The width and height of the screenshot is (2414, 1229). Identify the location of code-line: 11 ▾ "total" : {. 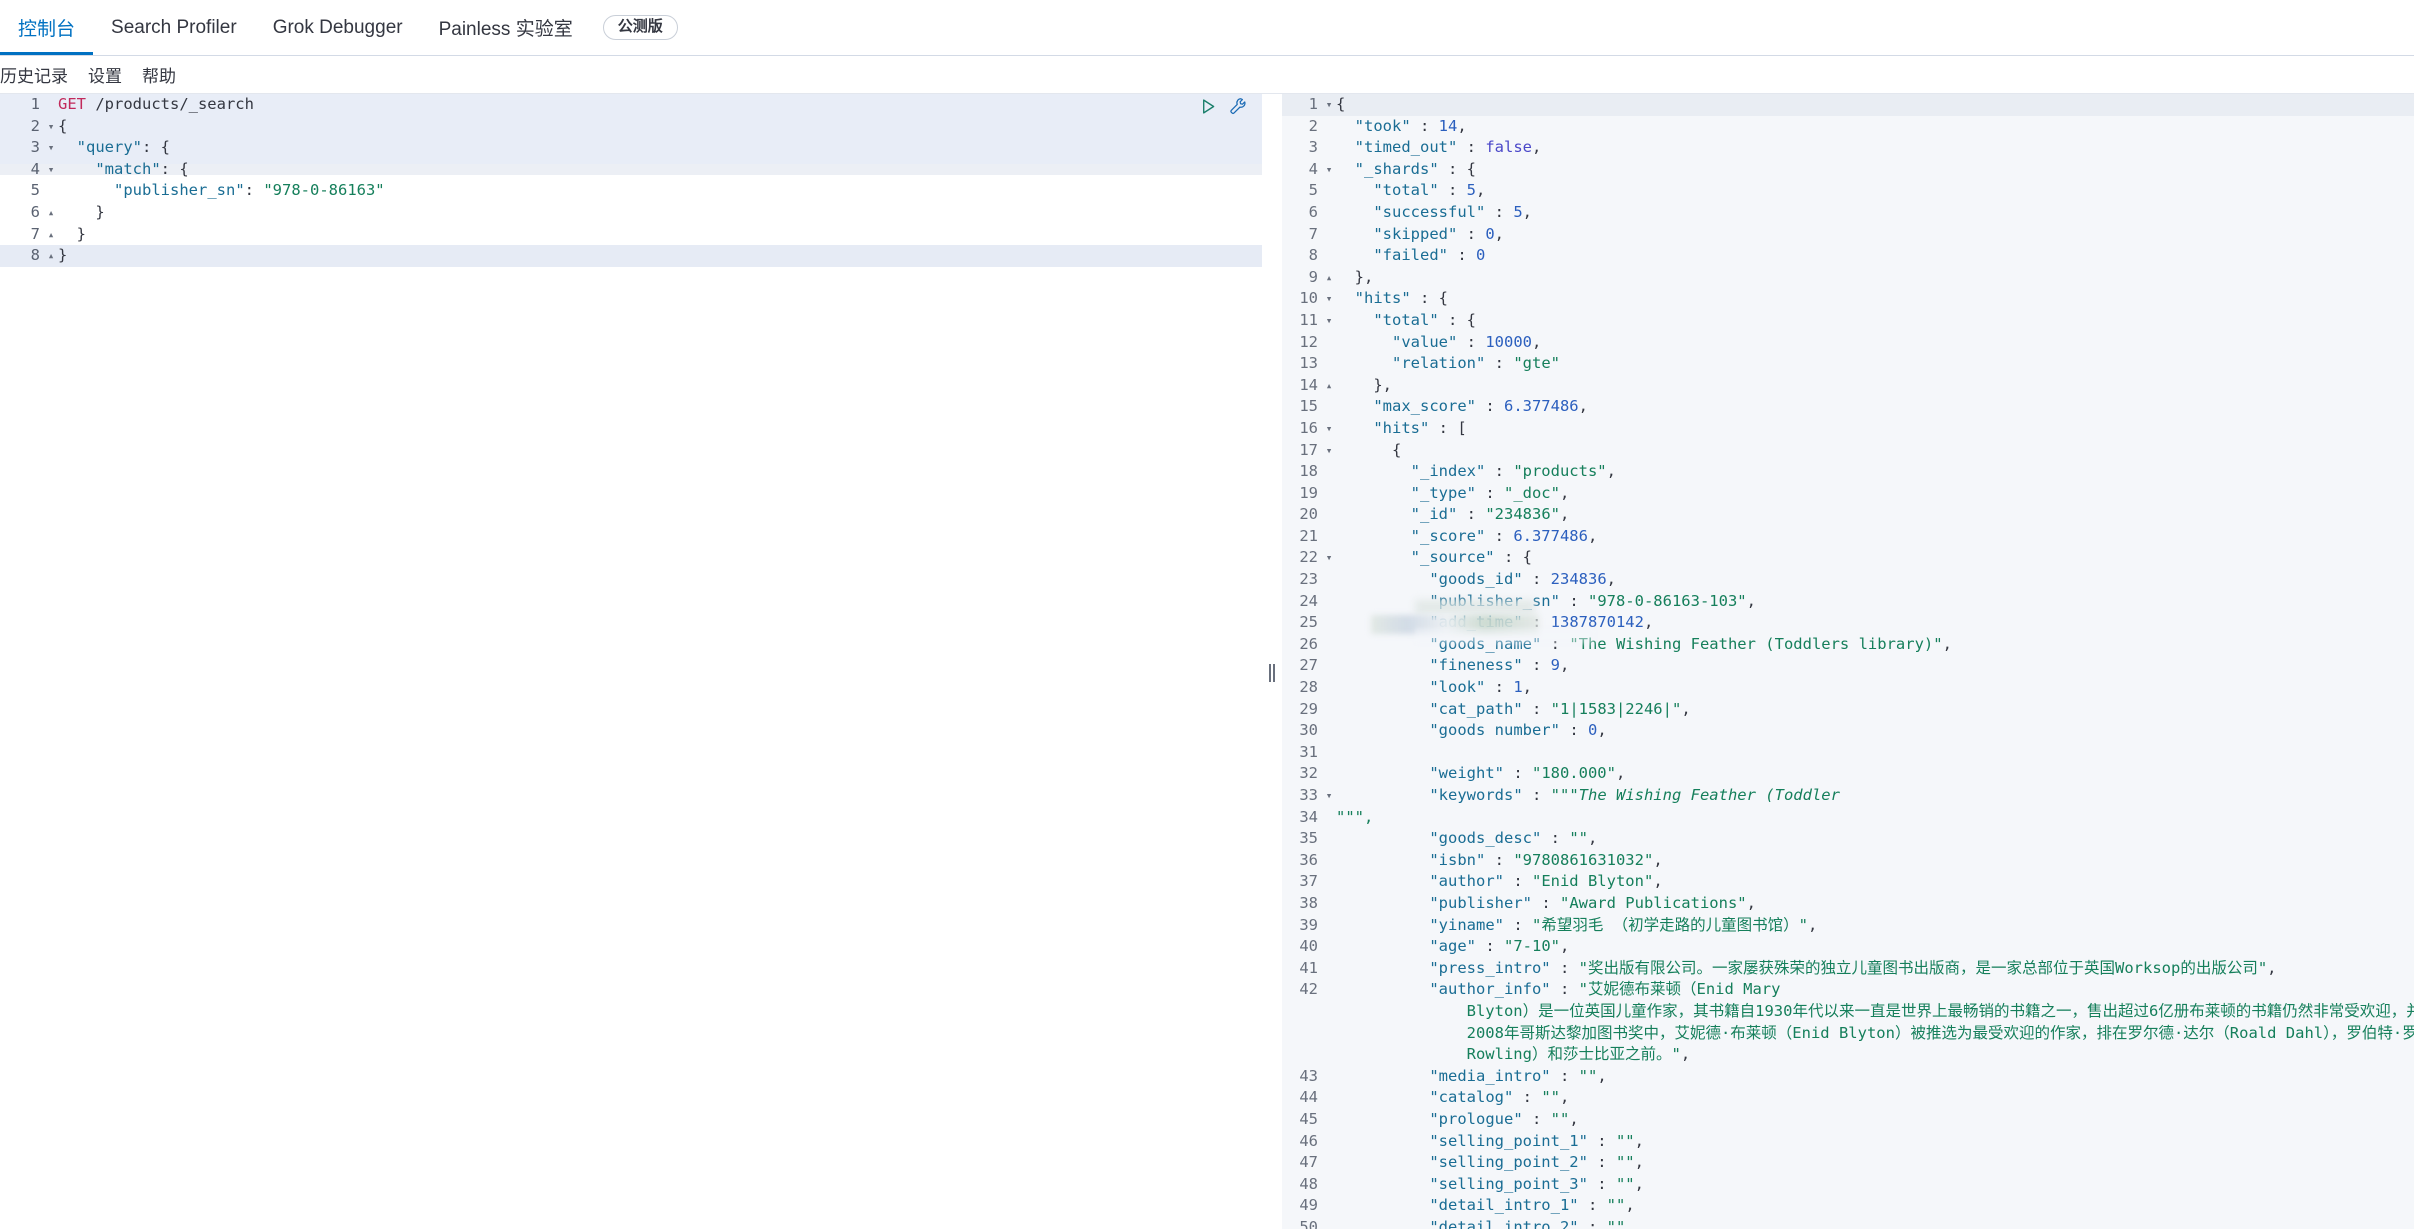
(1848, 321).